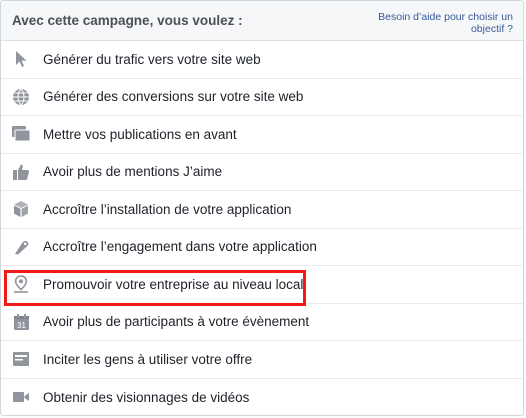 This screenshot has height=418, width=526. I want to click on objective-label: Avoir plus de mentions J’aime, so click(133, 172).